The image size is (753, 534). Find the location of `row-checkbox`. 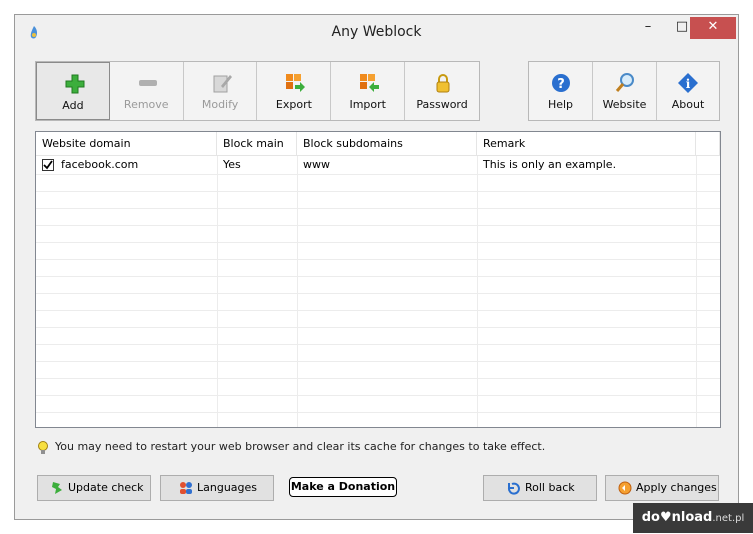

row-checkbox is located at coordinates (48, 165).